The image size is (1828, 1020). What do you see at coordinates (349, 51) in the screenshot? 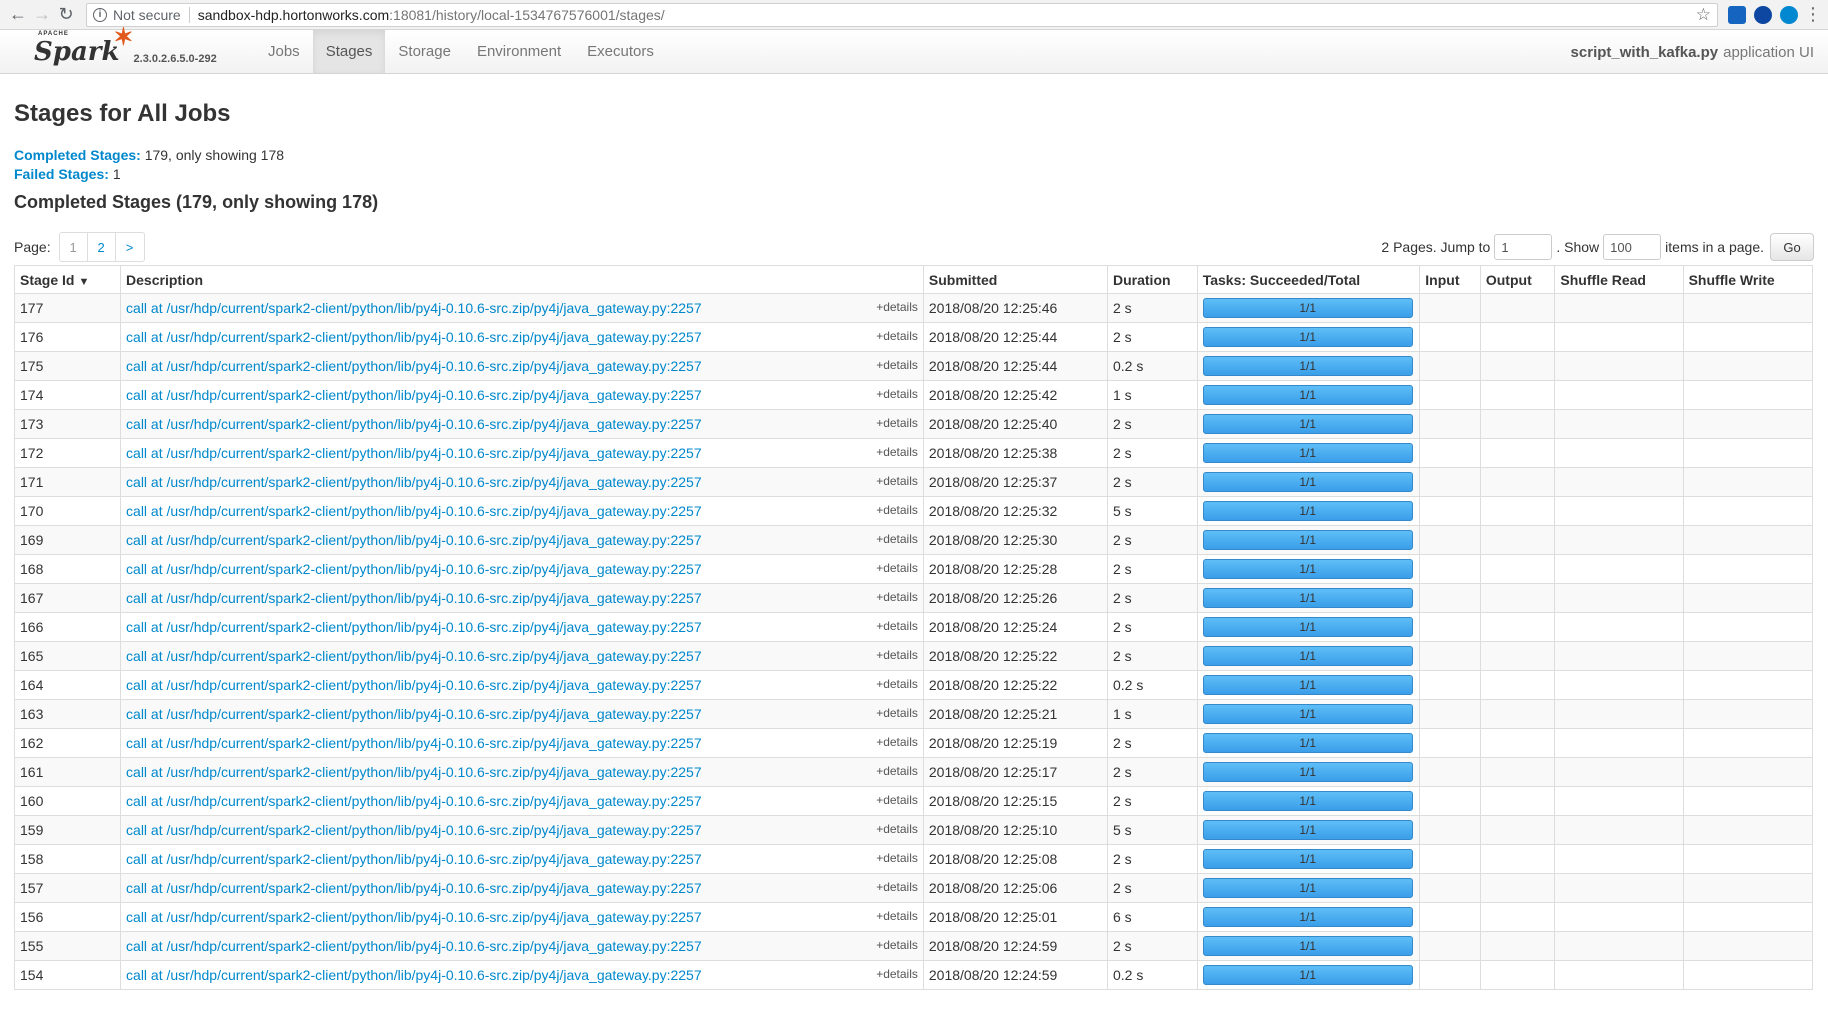
I see `tab-stages: Stages` at bounding box center [349, 51].